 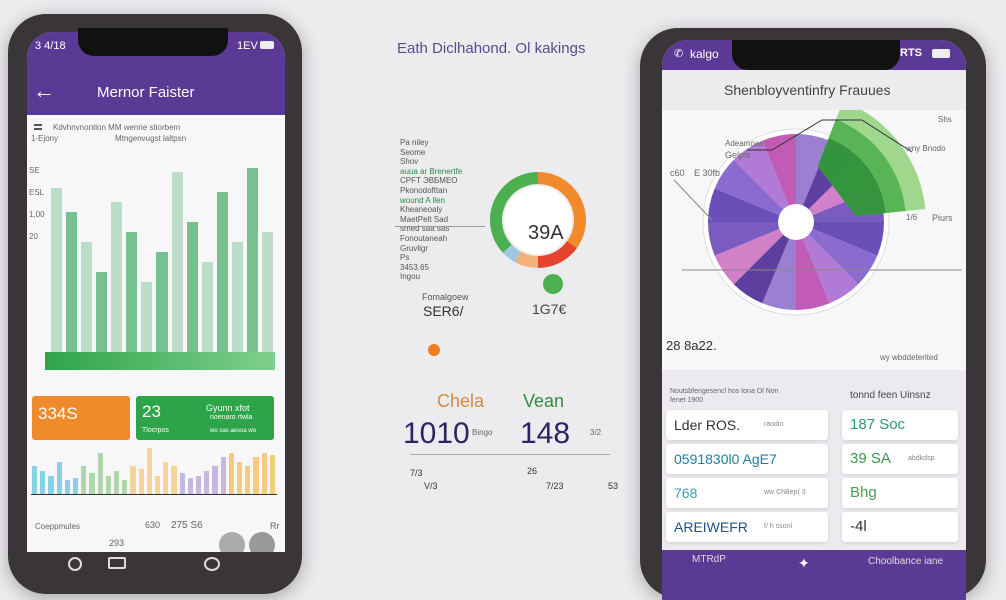 I want to click on donut-value: 39A, so click(x=546, y=233).